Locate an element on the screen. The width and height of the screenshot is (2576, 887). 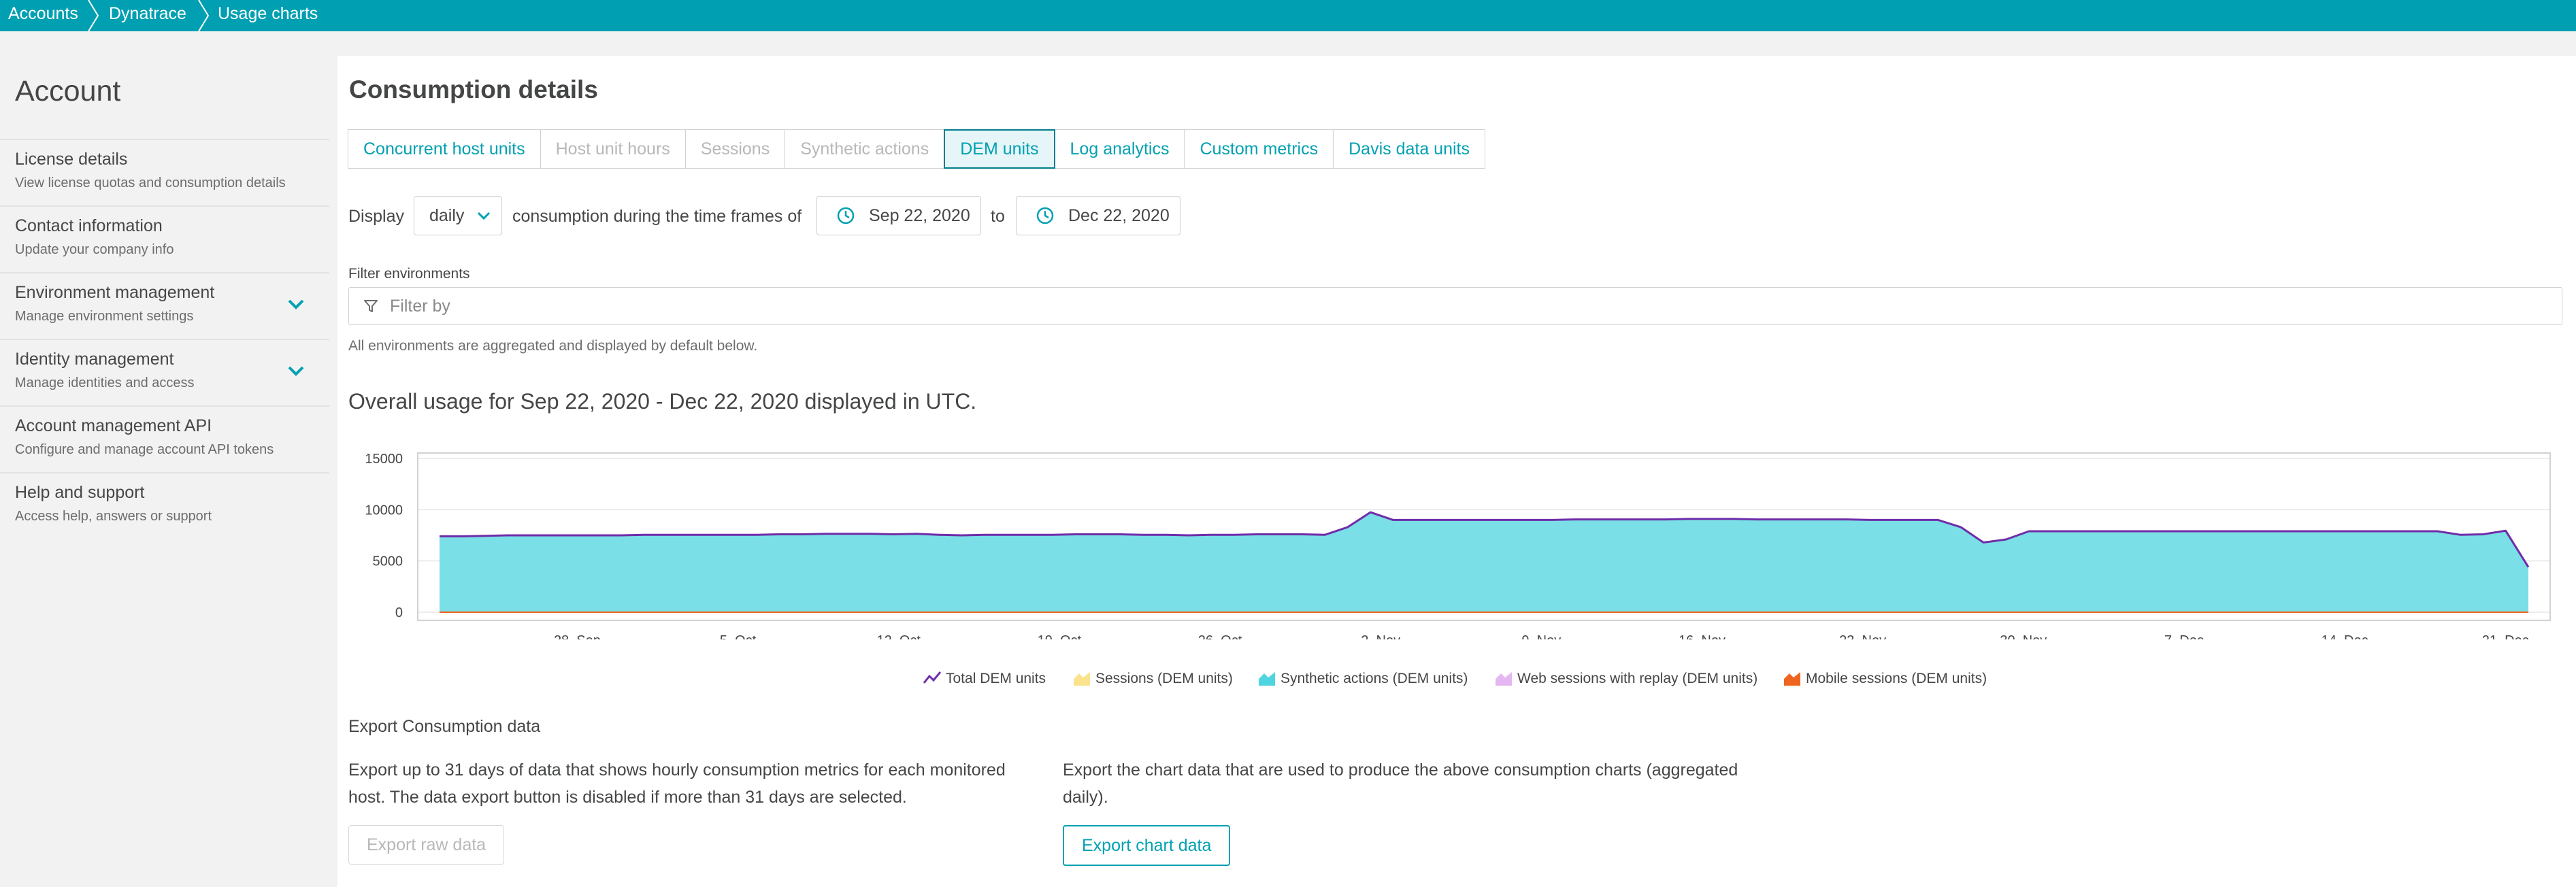
export-chart-description-line: daily). is located at coordinates (1086, 797).